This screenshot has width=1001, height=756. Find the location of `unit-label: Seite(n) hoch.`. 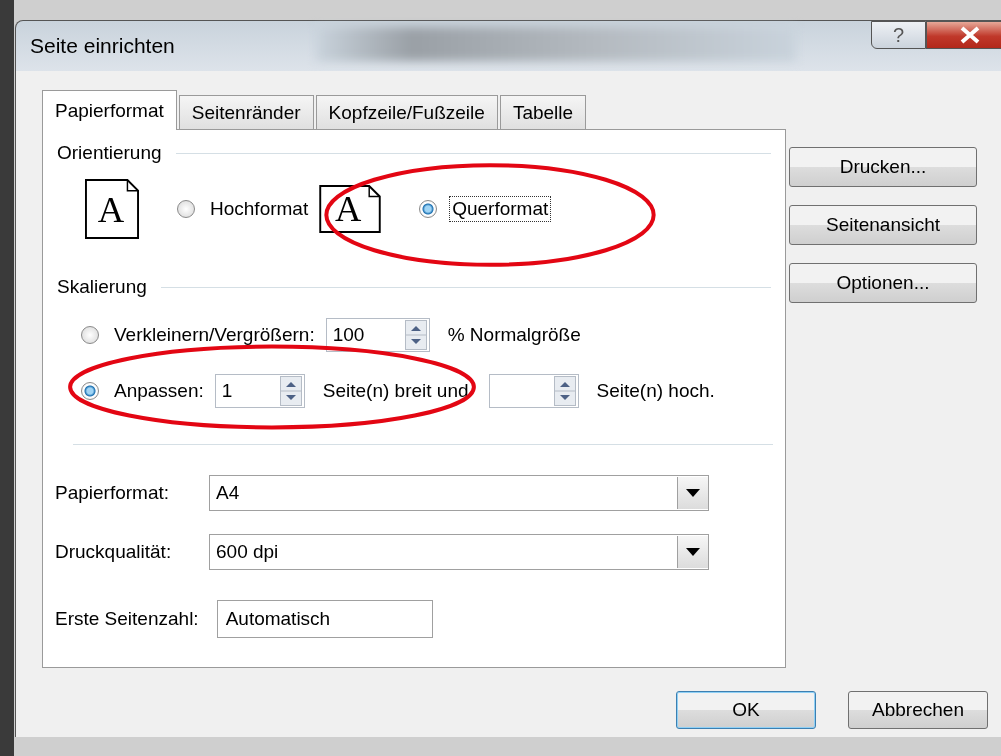

unit-label: Seite(n) hoch. is located at coordinates (655, 391).